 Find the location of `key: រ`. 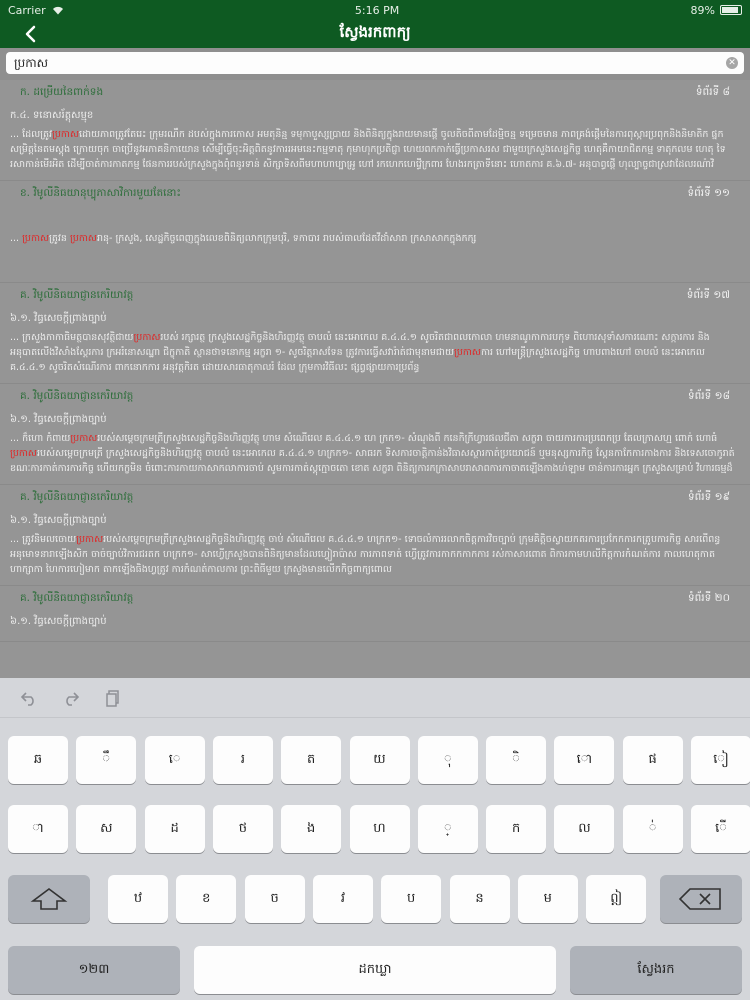

key: រ is located at coordinates (242, 760).